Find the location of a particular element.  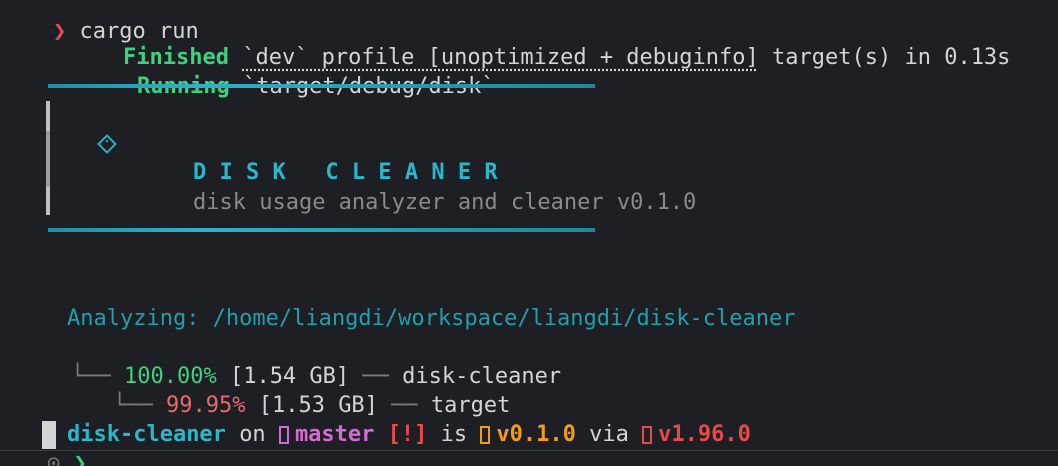

prompt-symbol-icon: ❯ is located at coordinates (80, 458).